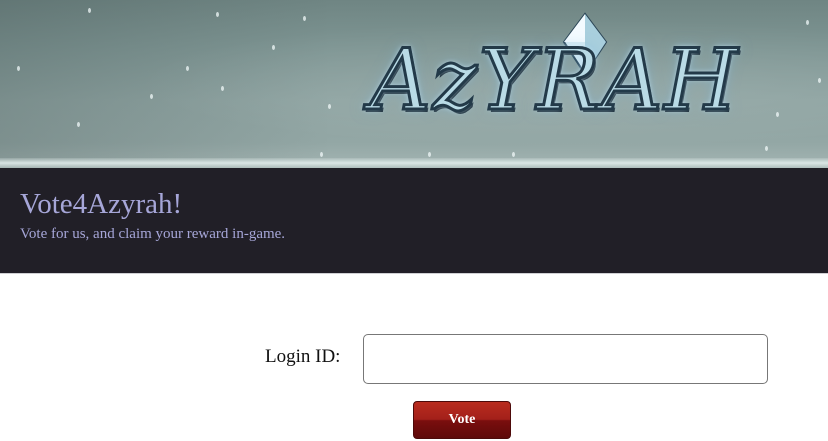 The width and height of the screenshot is (828, 441). What do you see at coordinates (414, 163) in the screenshot?
I see `banner-shine` at bounding box center [414, 163].